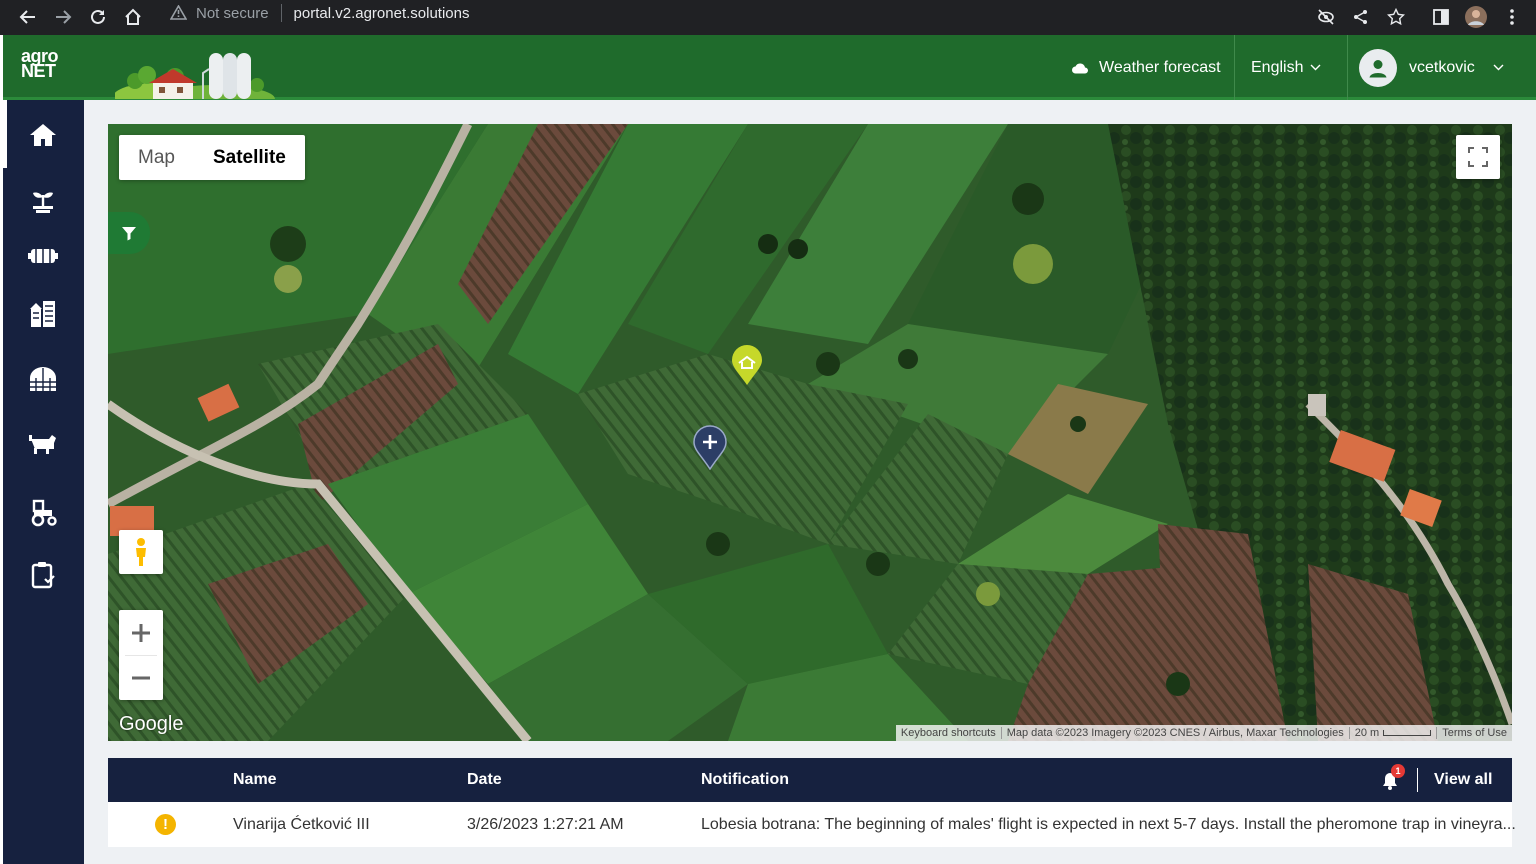  Describe the element at coordinates (151, 724) in the screenshot. I see `google-logo: Google` at that location.